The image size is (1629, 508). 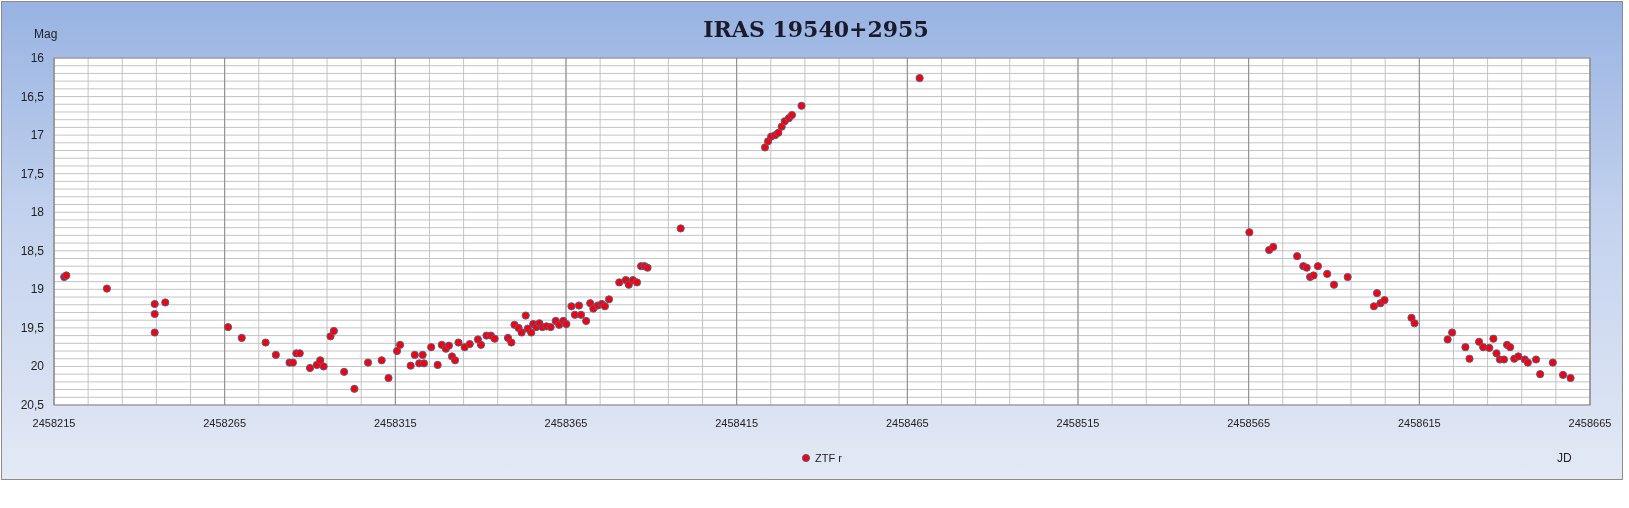 I want to click on x-tick-label: 2458365, so click(x=566, y=423).